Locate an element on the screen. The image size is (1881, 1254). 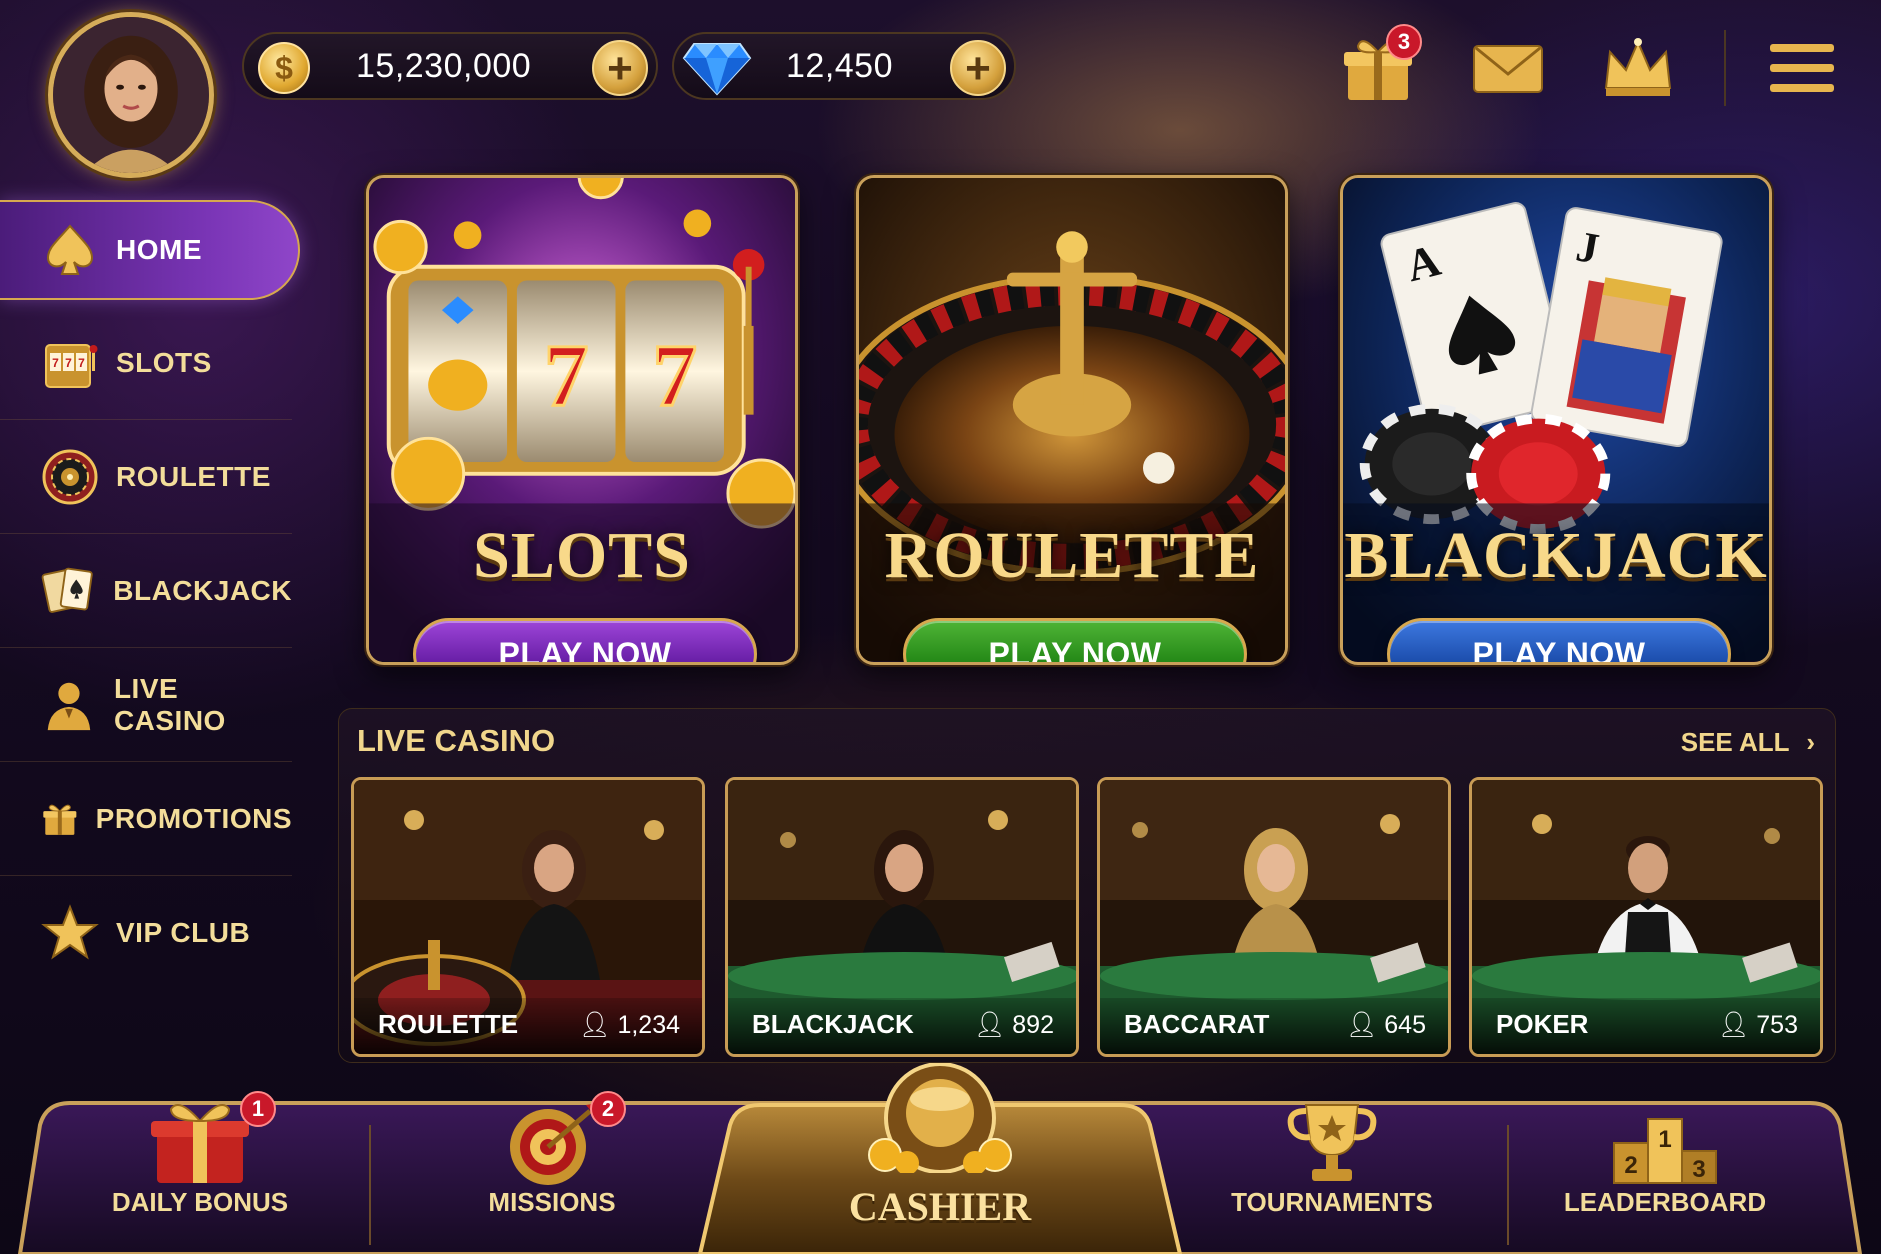
gift-button: 3 is located at coordinates (1381, 65).